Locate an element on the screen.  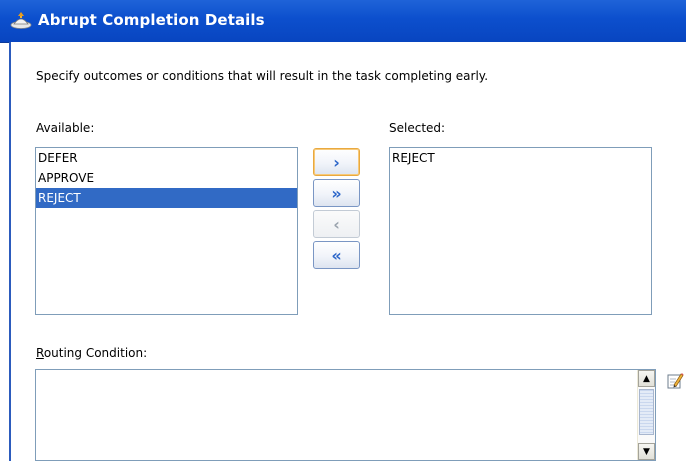
scrollbar-thumb is located at coordinates (646, 412).